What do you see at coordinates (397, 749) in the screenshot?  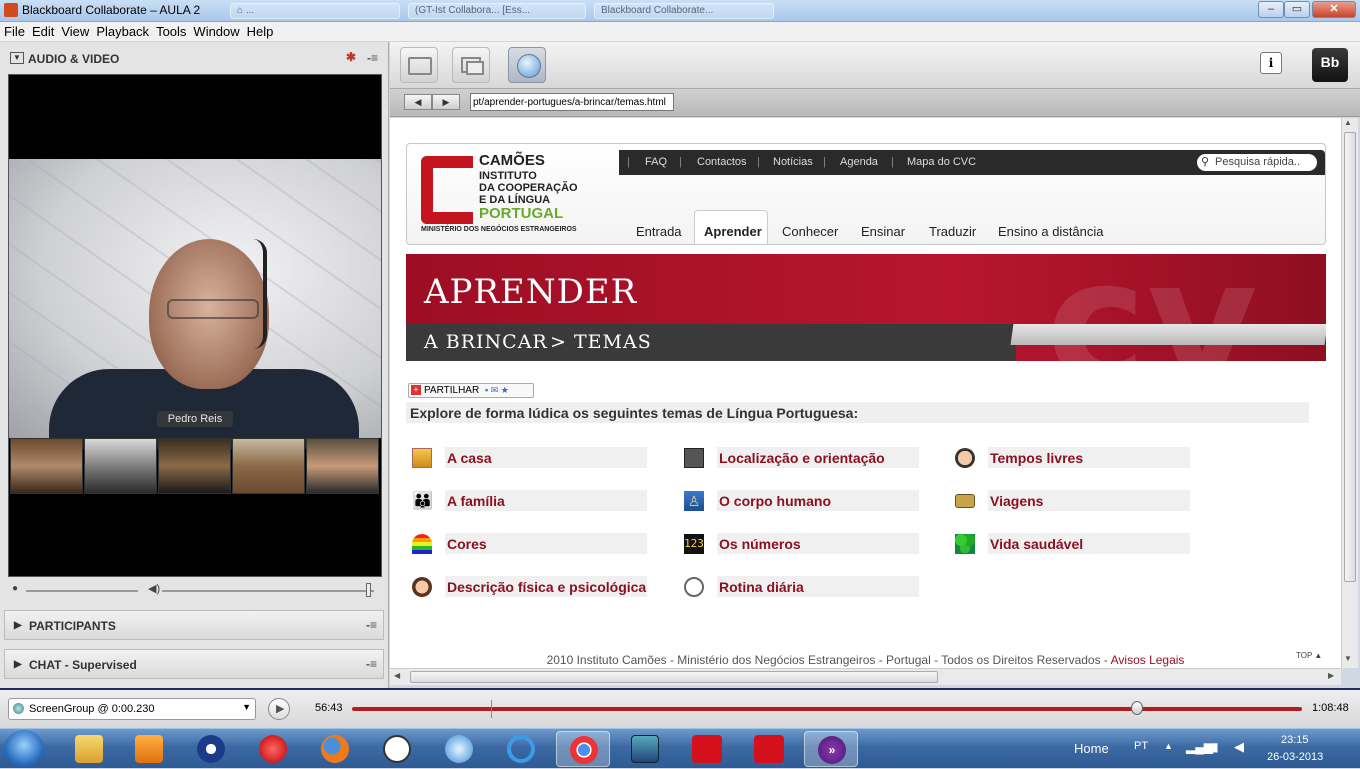 I see `clock-app-taskbar-icon` at bounding box center [397, 749].